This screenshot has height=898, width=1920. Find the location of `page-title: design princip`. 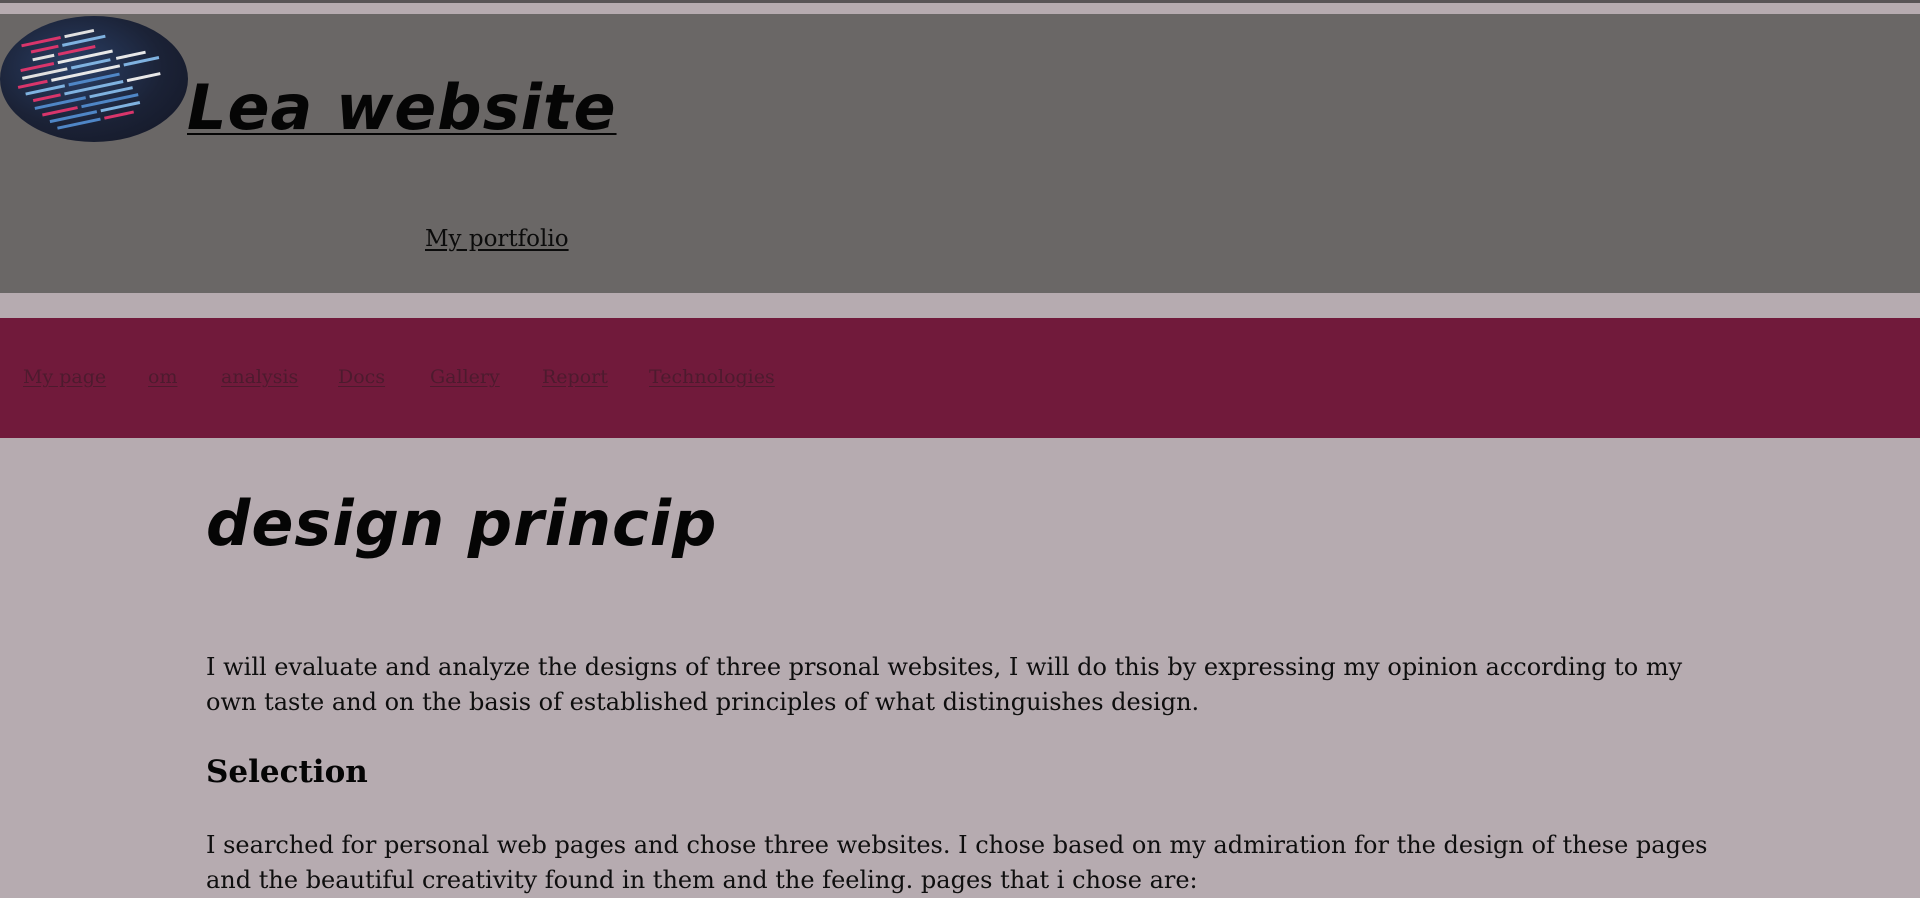

page-title: design princip is located at coordinates (462, 523).